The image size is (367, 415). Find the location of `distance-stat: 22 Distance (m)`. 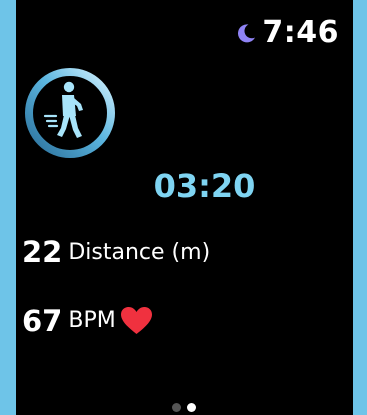

distance-stat: 22 Distance (m) is located at coordinates (116, 252).